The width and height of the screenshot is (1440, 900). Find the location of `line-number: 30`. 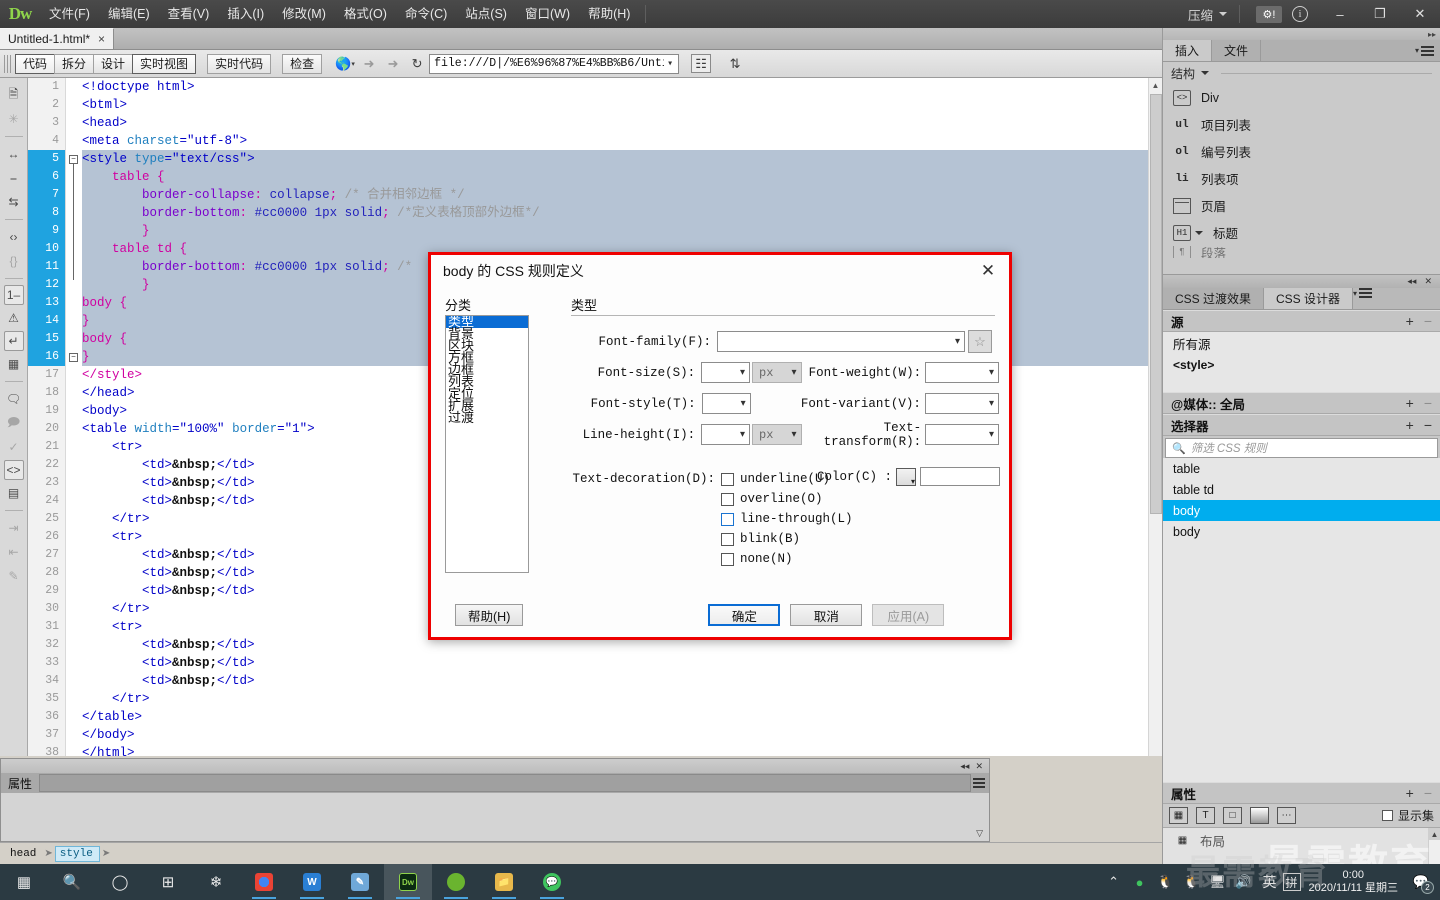

line-number: 30 is located at coordinates (46, 609).